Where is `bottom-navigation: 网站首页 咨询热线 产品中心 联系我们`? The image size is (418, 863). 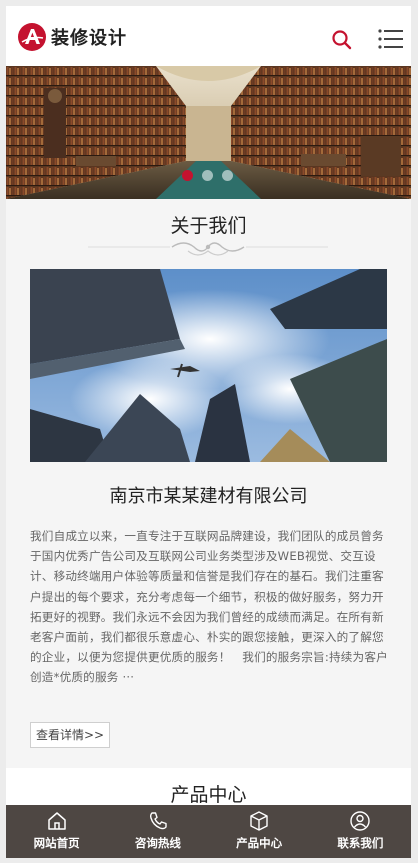
bottom-navigation: 网站首页 咨询热线 产品中心 联系我们 is located at coordinates (208, 831).